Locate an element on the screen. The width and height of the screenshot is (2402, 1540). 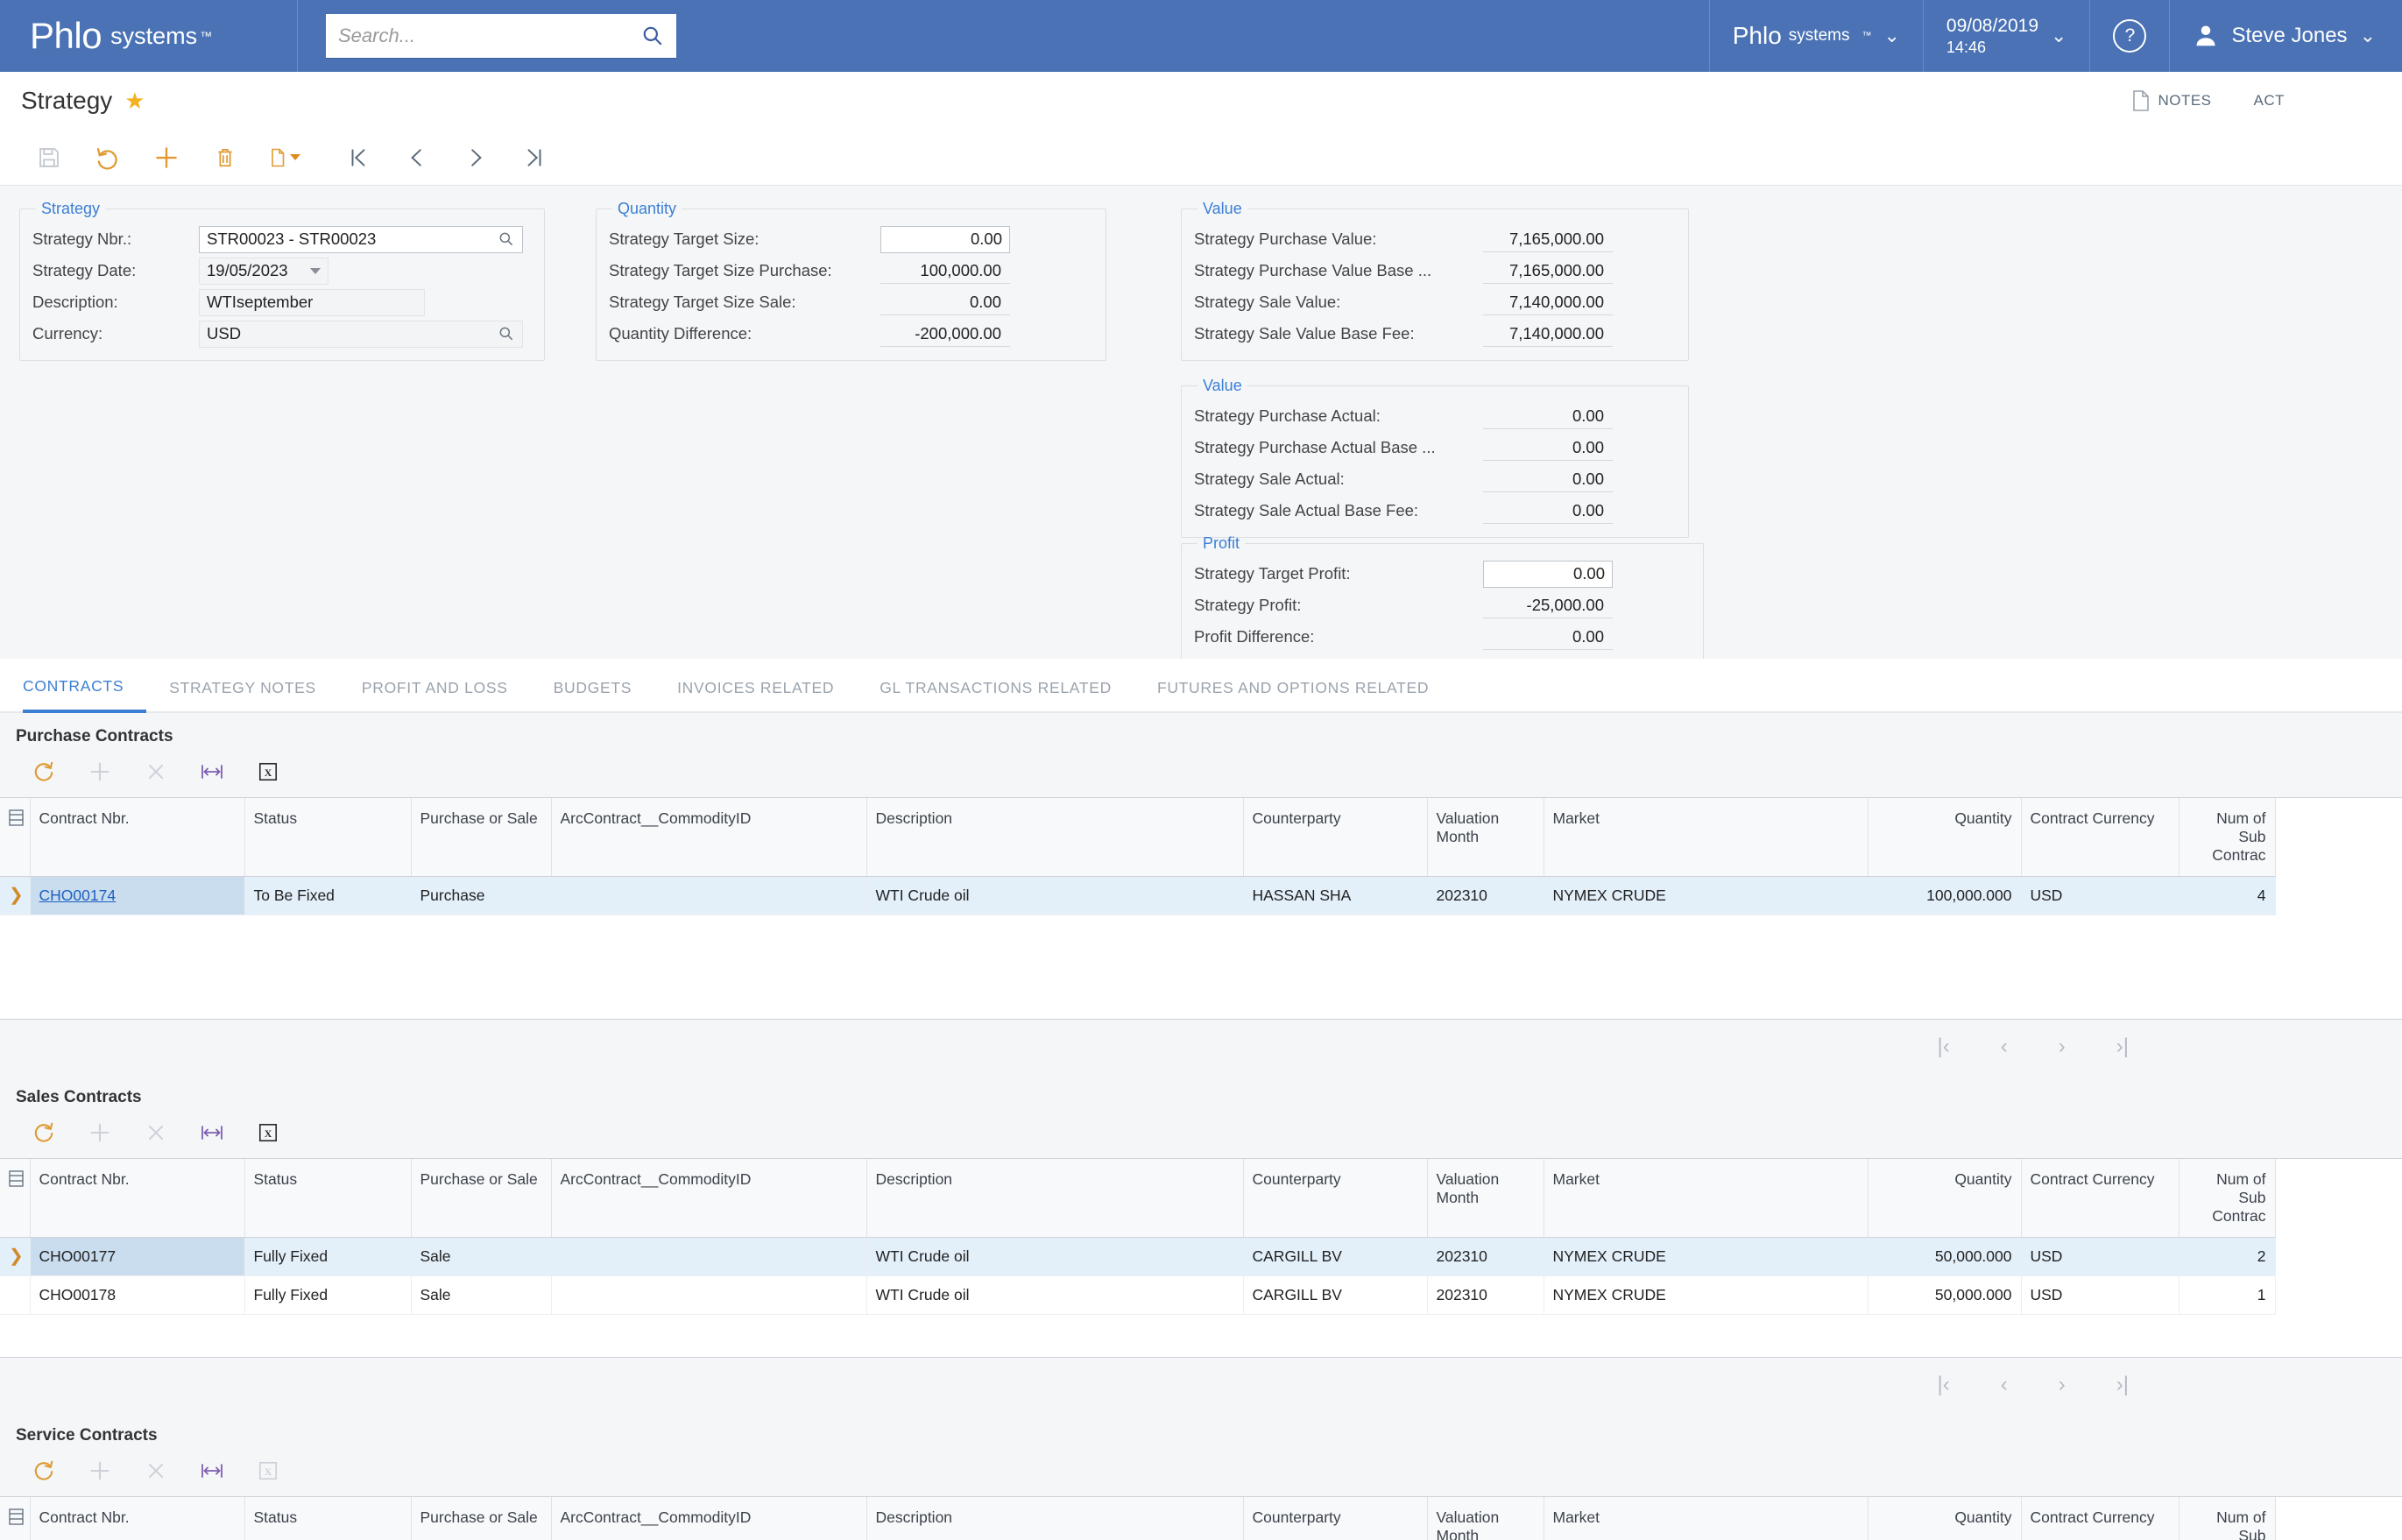
target-profit-input: 0.00 is located at coordinates (1548, 574).